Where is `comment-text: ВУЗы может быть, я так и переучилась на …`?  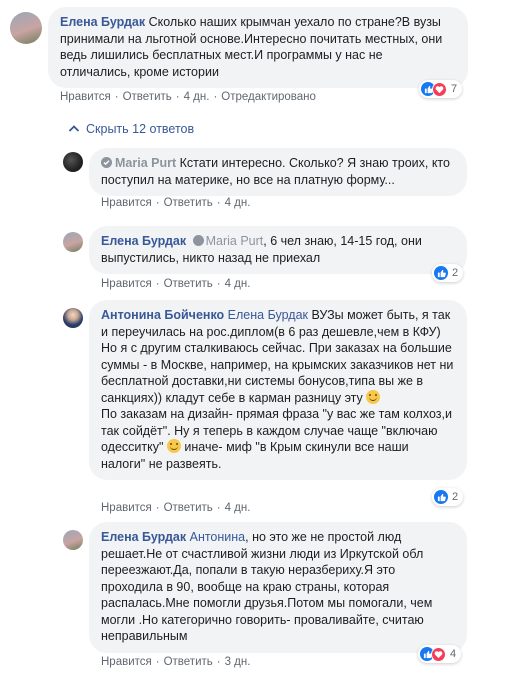 comment-text: ВУЗы может быть, я так и переучилась на … is located at coordinates (277, 356).